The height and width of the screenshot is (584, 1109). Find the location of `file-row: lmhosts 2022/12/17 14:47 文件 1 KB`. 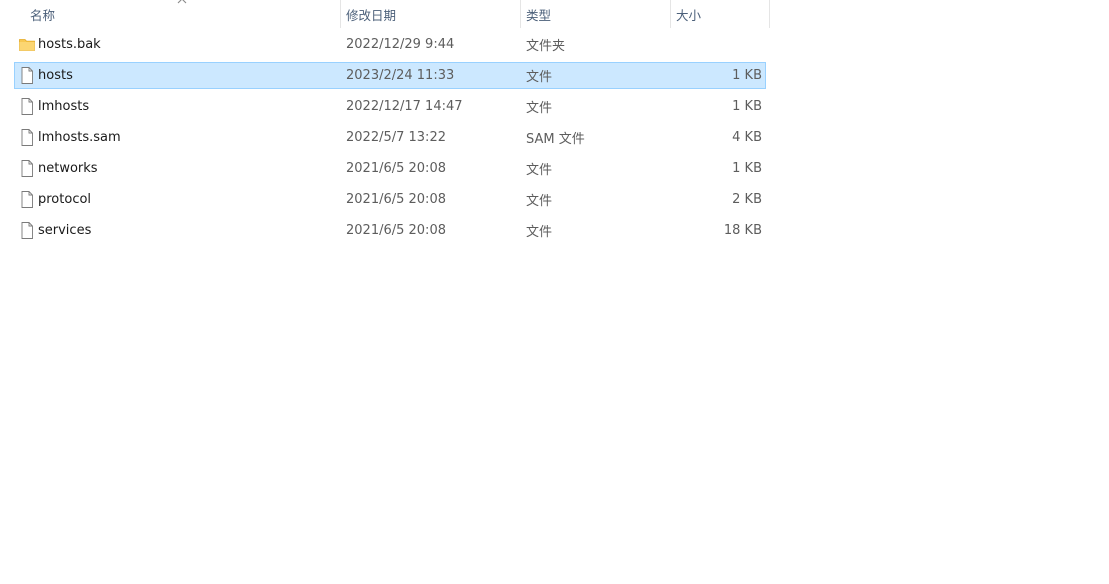

file-row: lmhosts 2022/12/17 14:47 文件 1 KB is located at coordinates (390, 106).